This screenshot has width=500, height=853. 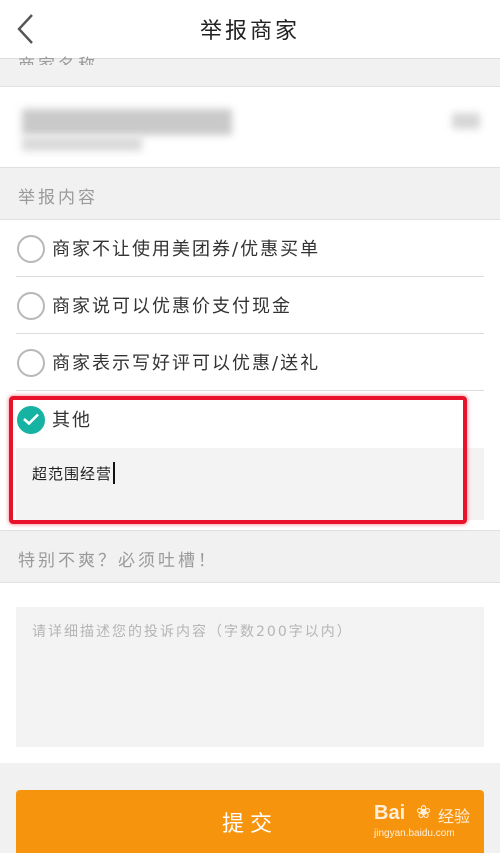 What do you see at coordinates (250, 127) in the screenshot?
I see `merchant-name-row` at bounding box center [250, 127].